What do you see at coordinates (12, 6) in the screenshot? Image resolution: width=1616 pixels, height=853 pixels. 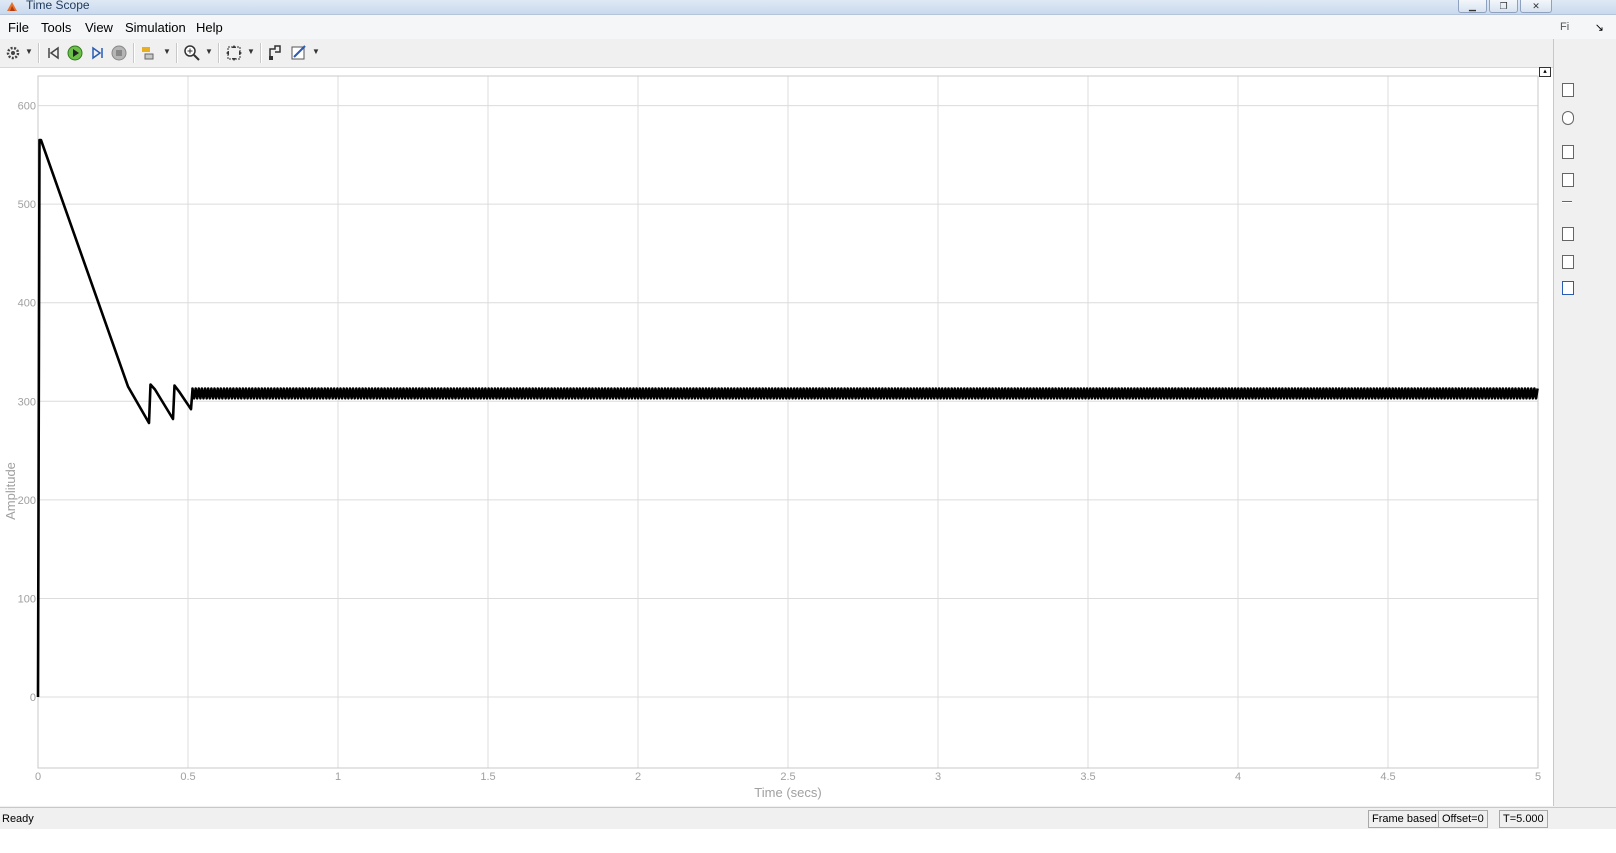 I see `matlab-app-icon` at bounding box center [12, 6].